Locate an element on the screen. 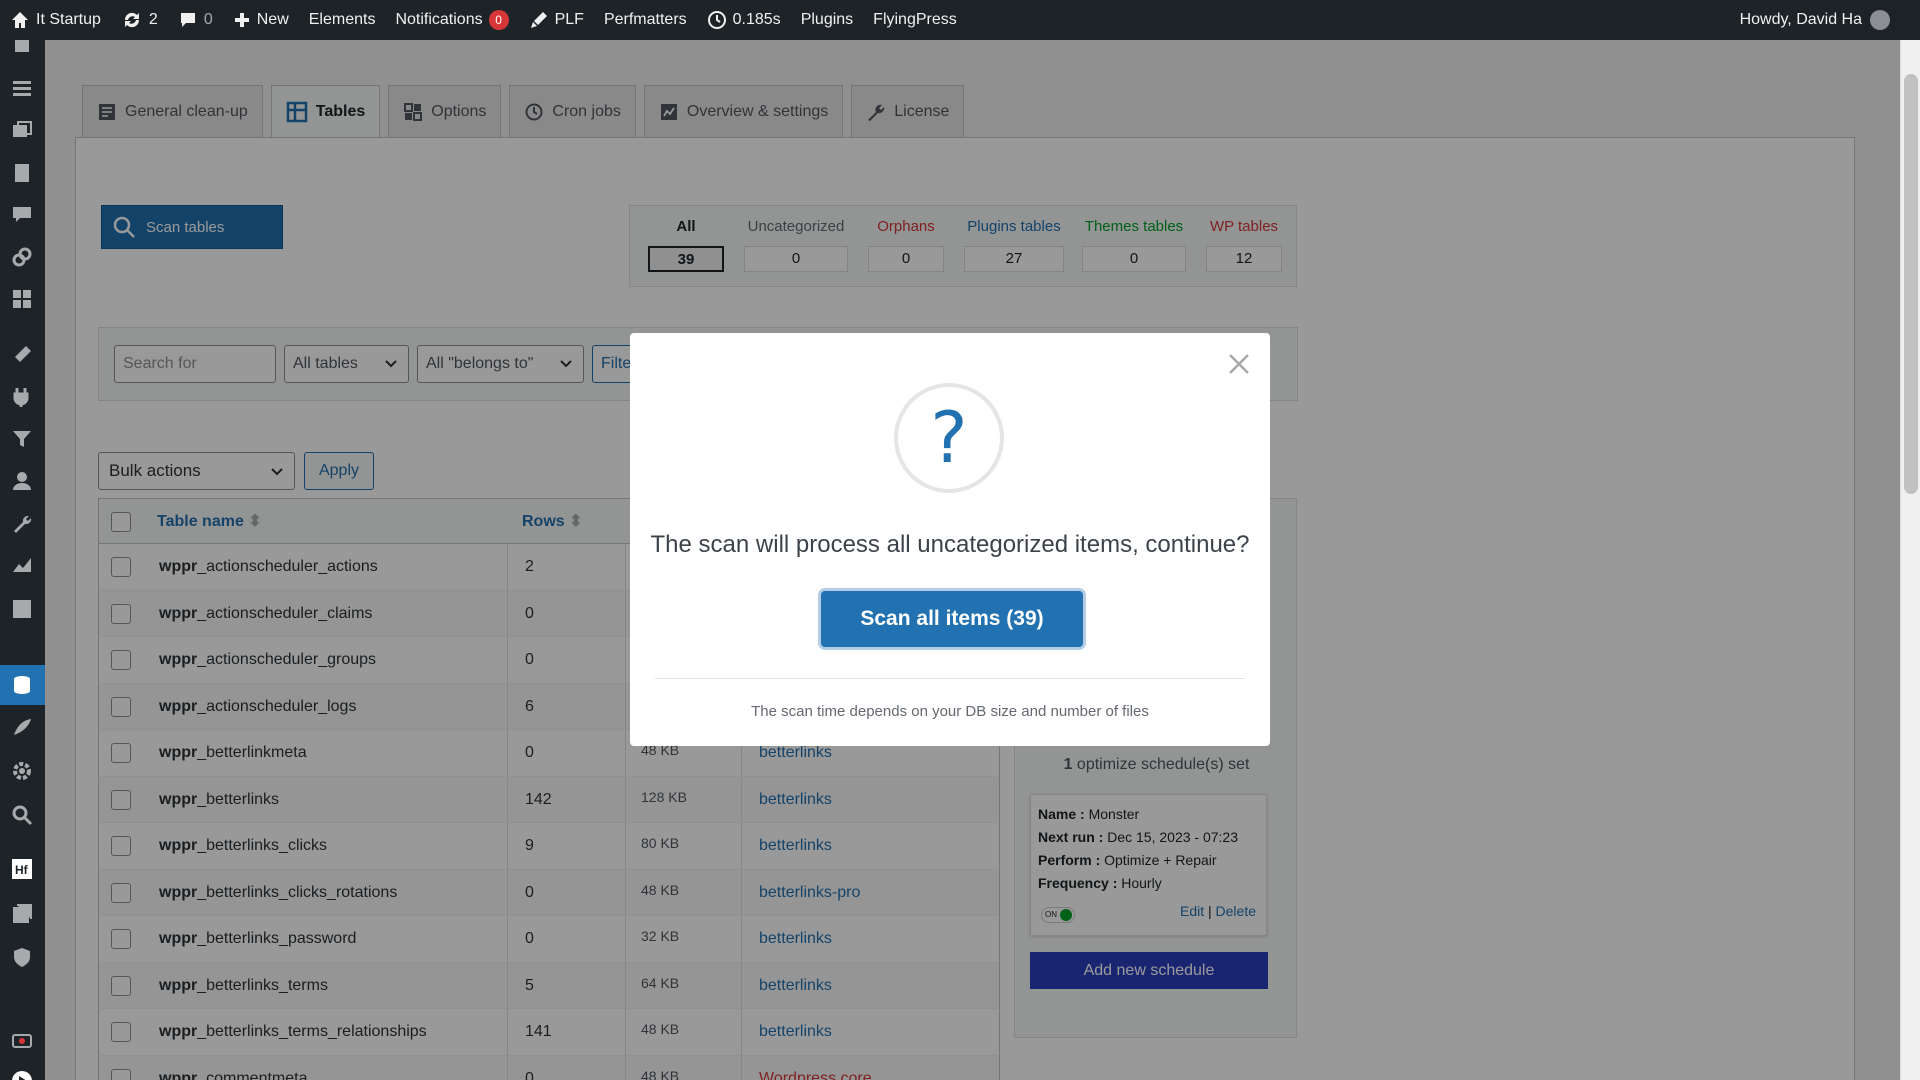 The height and width of the screenshot is (1080, 1920). perfmatters-menu: Perfmatters is located at coordinates (645, 20).